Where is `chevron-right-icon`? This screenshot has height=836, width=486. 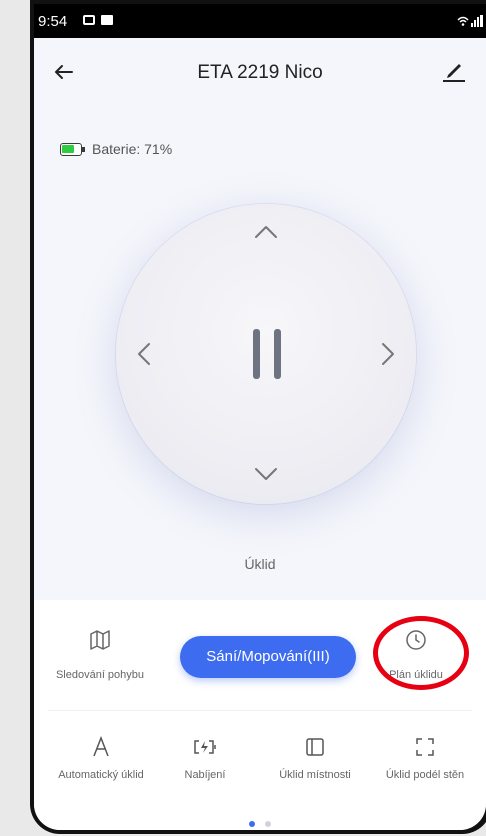
chevron-right-icon is located at coordinates (388, 354).